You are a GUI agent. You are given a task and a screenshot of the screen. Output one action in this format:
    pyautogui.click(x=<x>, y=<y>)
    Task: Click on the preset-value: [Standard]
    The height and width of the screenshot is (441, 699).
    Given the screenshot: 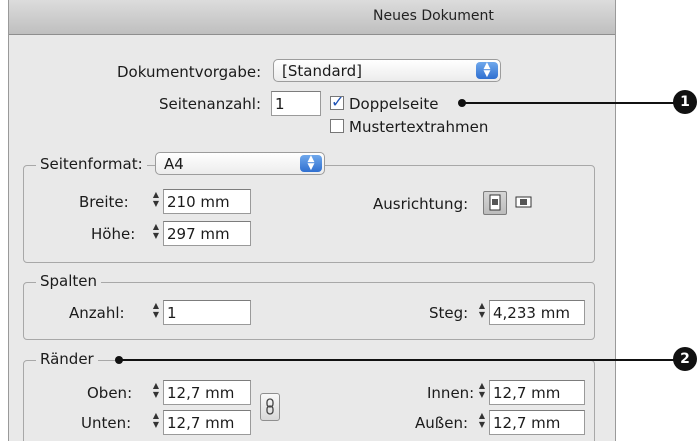 What is the action you would take?
    pyautogui.click(x=322, y=71)
    